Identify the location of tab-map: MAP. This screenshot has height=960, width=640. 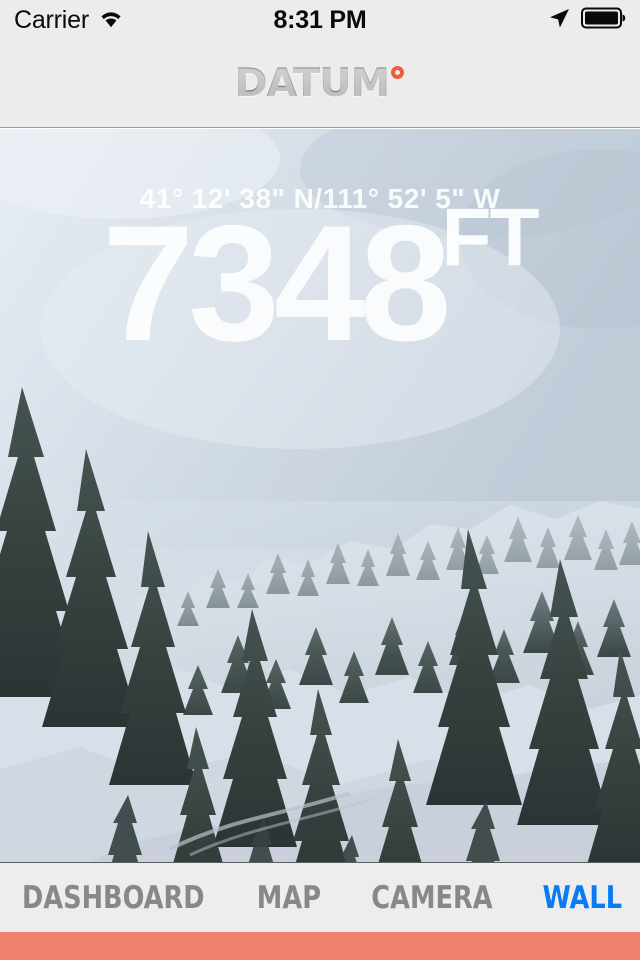
(289, 898).